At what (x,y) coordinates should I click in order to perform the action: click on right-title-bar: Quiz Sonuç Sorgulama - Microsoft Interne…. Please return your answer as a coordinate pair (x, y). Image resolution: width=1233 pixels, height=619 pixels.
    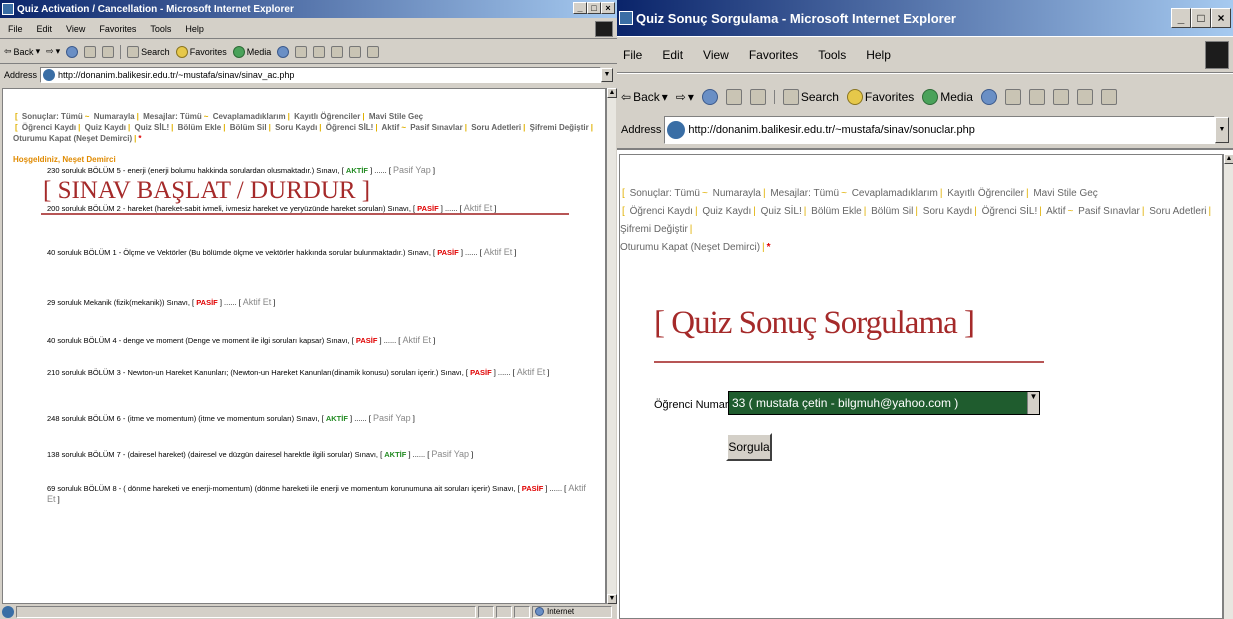
    Looking at the image, I should click on (925, 18).